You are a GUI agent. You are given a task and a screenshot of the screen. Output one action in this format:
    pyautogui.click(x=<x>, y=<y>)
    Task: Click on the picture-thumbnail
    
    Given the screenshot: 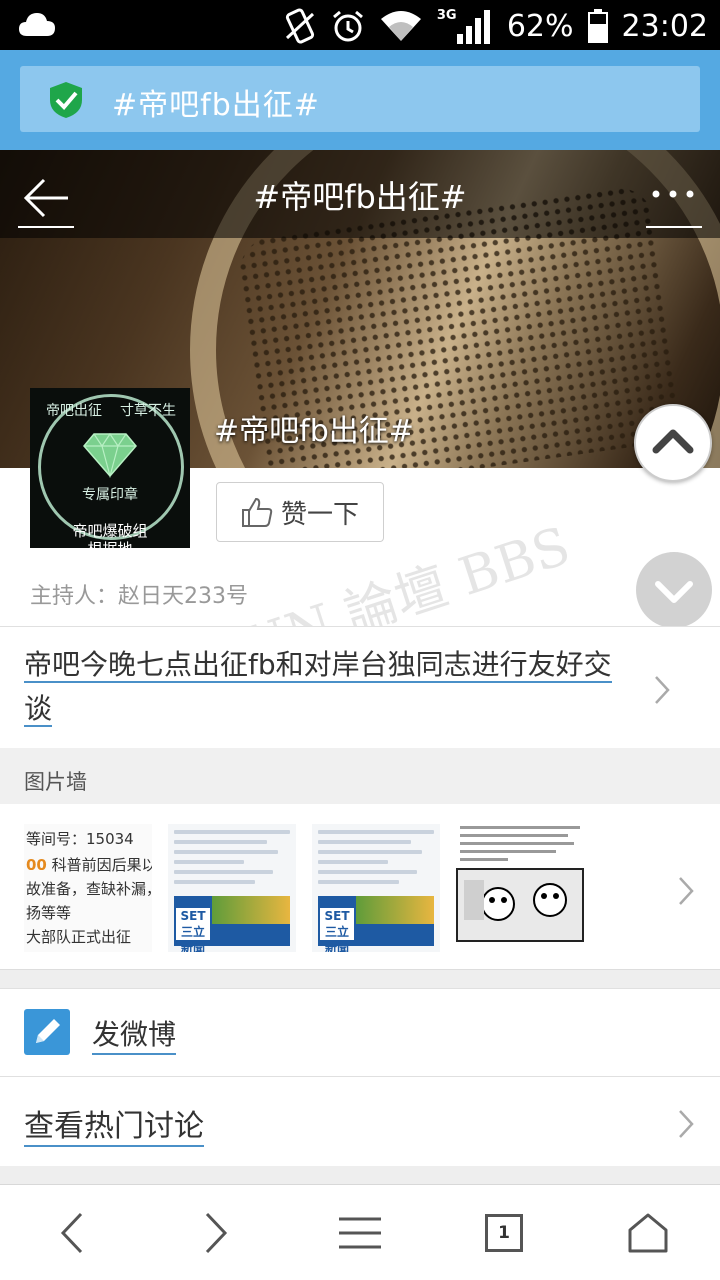 What is the action you would take?
    pyautogui.click(x=520, y=888)
    